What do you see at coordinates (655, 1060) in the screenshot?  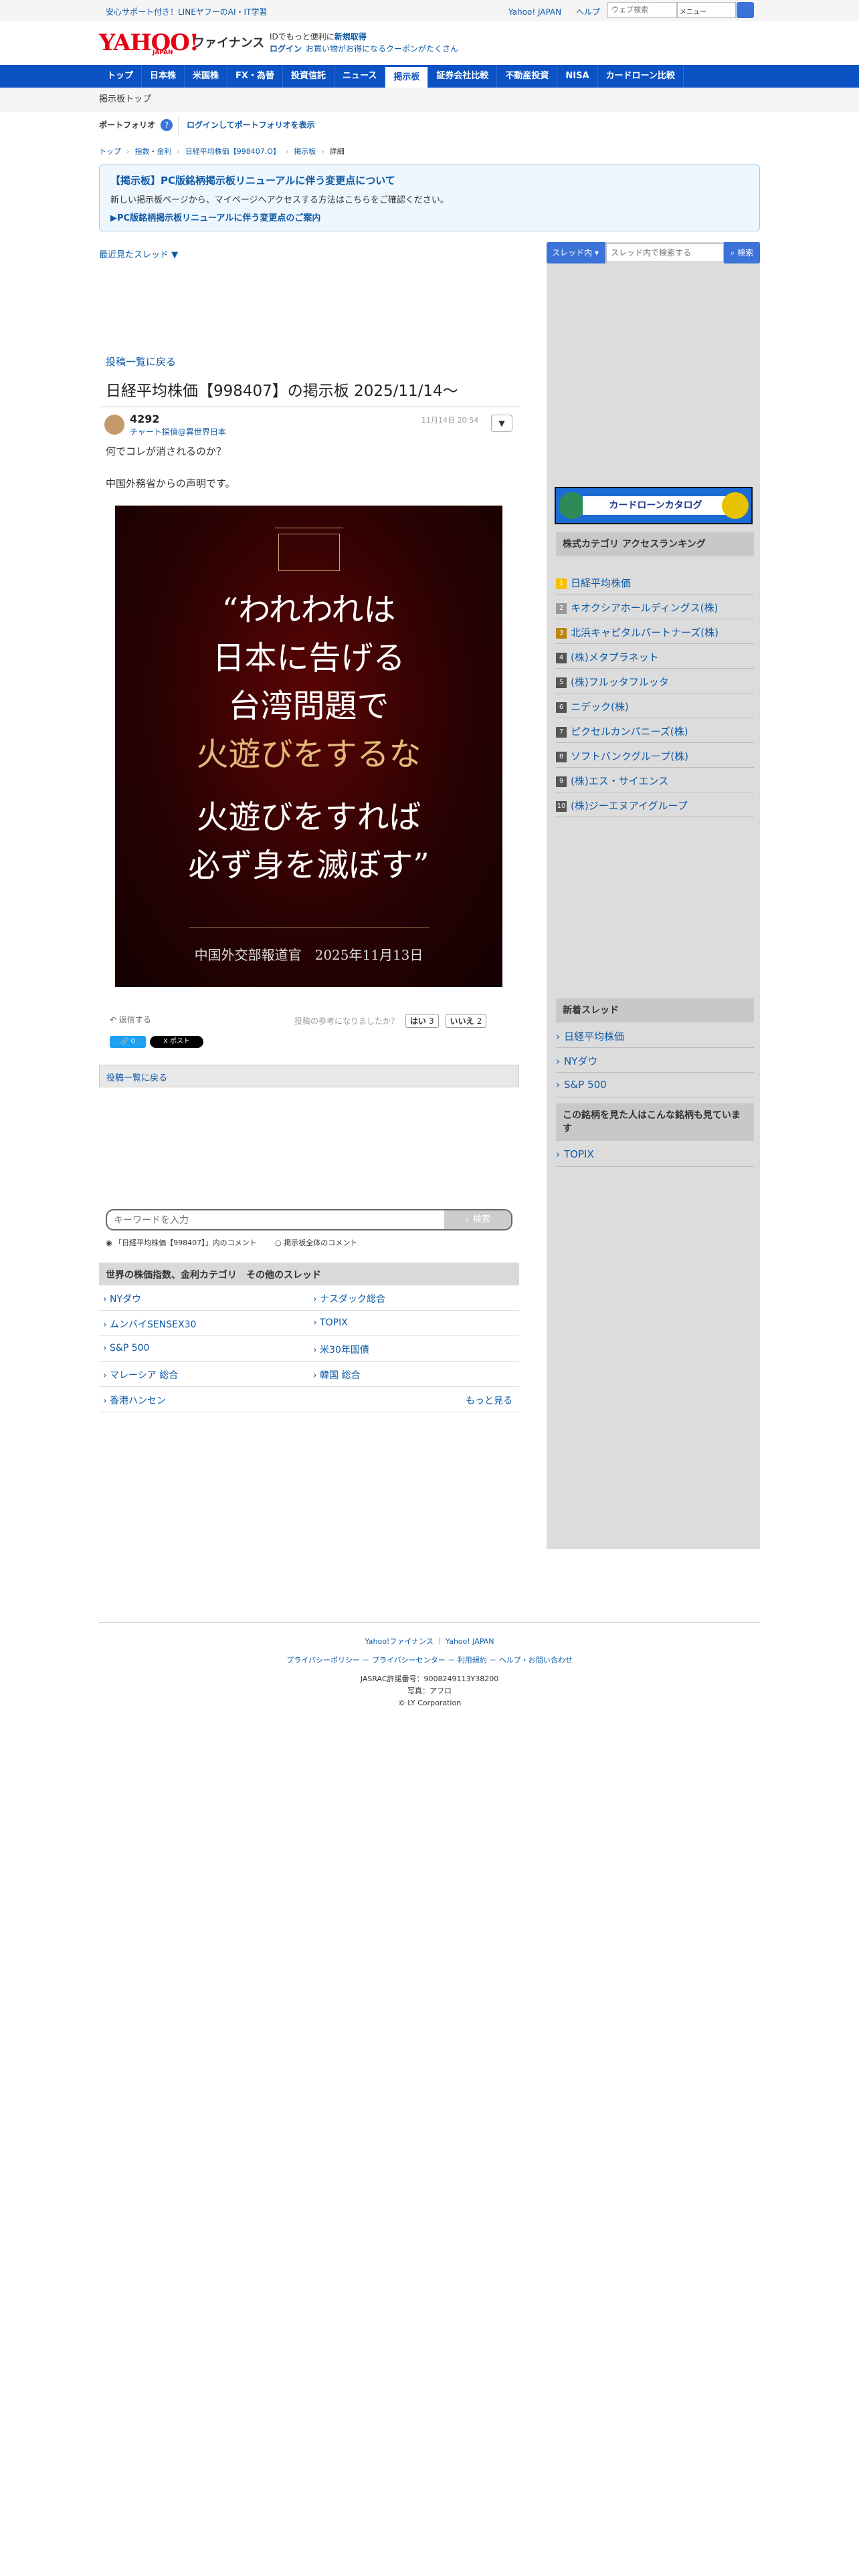 I see `new-thread-item: NYダウ` at bounding box center [655, 1060].